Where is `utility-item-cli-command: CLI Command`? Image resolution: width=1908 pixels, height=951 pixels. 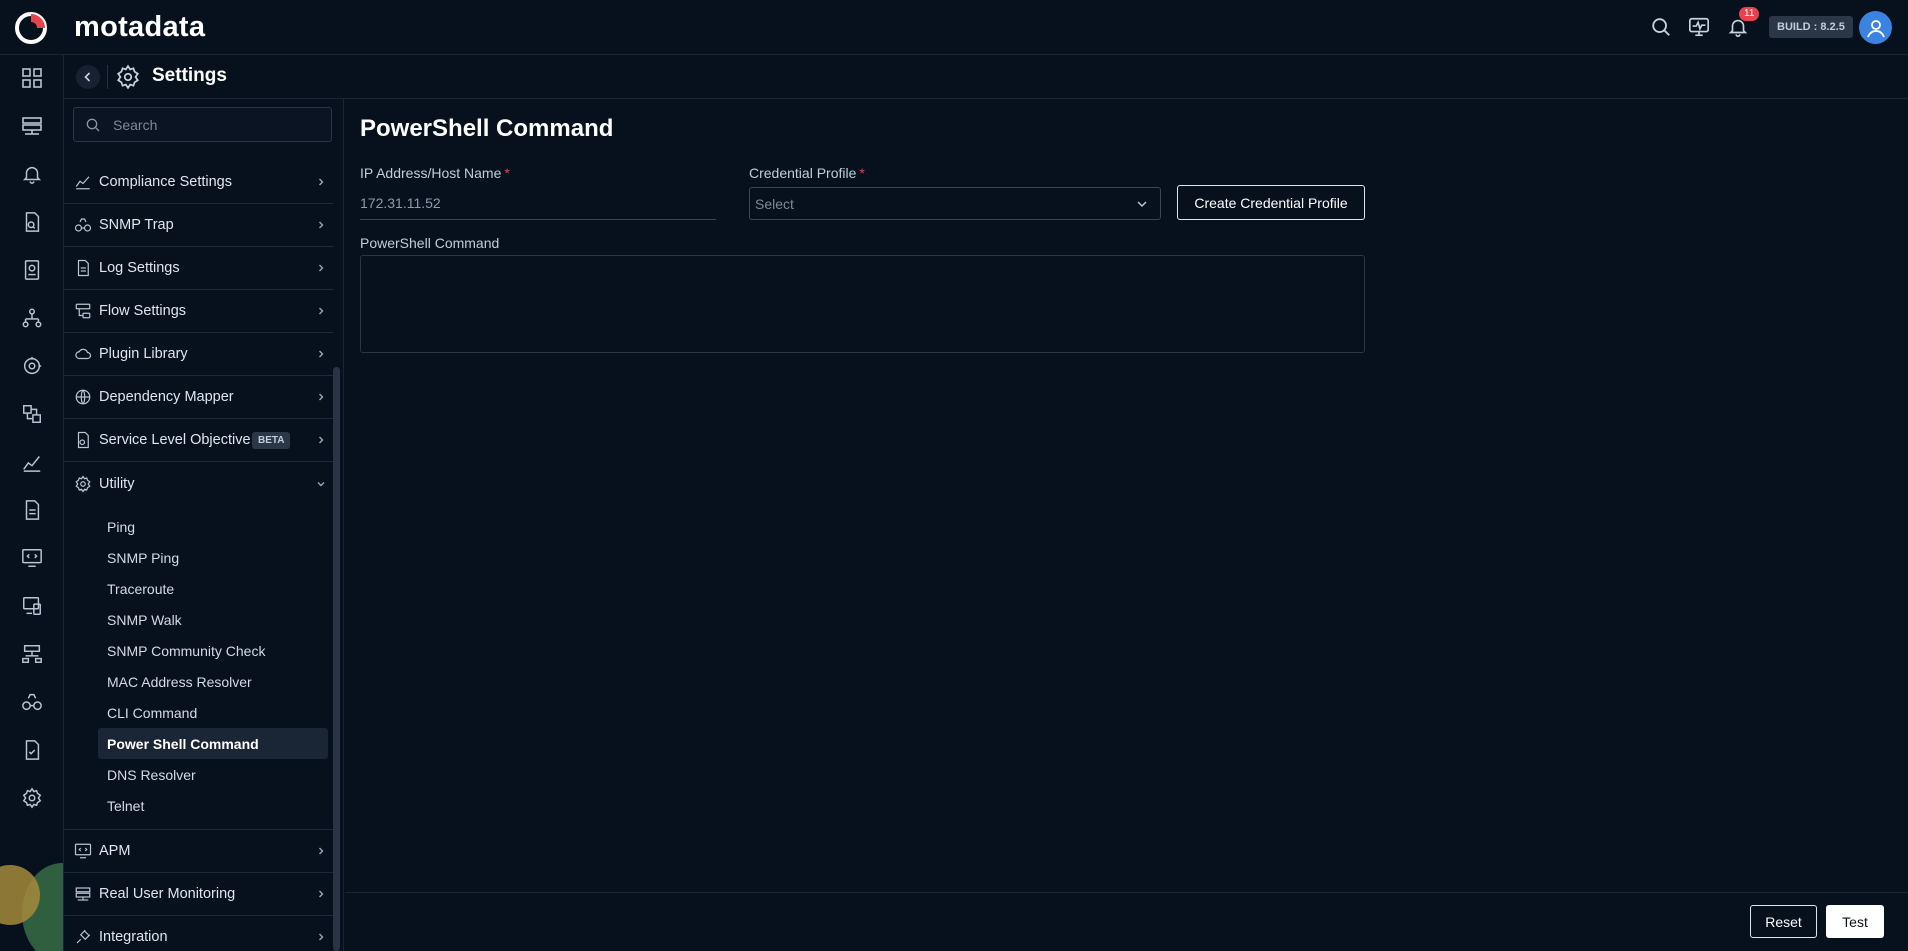
utility-item-cli-command: CLI Command is located at coordinates (213, 712).